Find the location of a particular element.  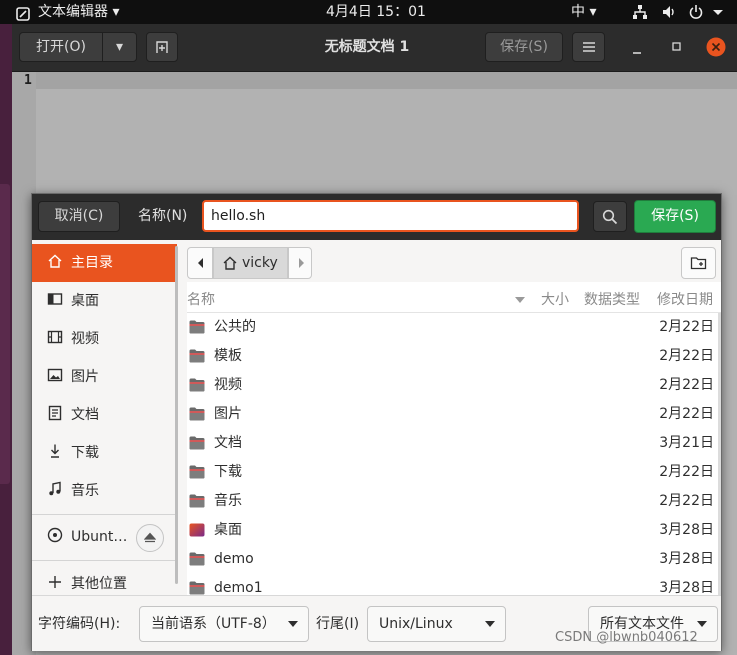

path-forward-button is located at coordinates (300, 263).